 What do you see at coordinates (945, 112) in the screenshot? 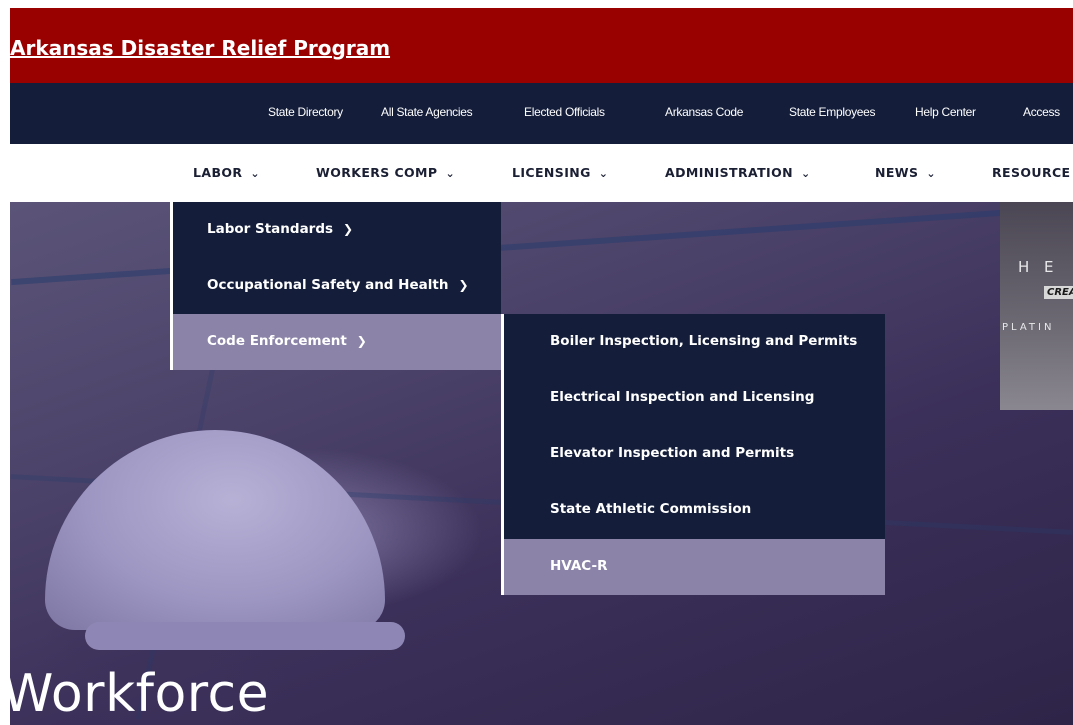
I see `util-link-help-center: Help Center` at bounding box center [945, 112].